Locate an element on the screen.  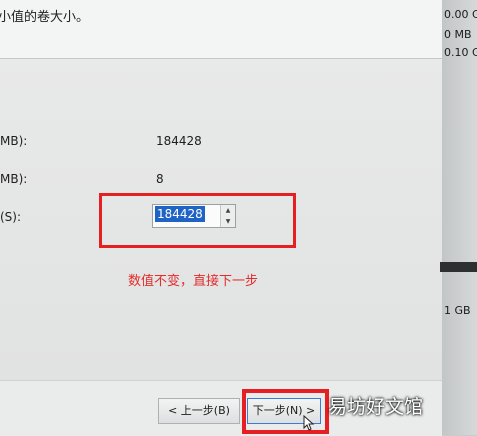
disk-size-2: 0 MB is located at coordinates (458, 34).